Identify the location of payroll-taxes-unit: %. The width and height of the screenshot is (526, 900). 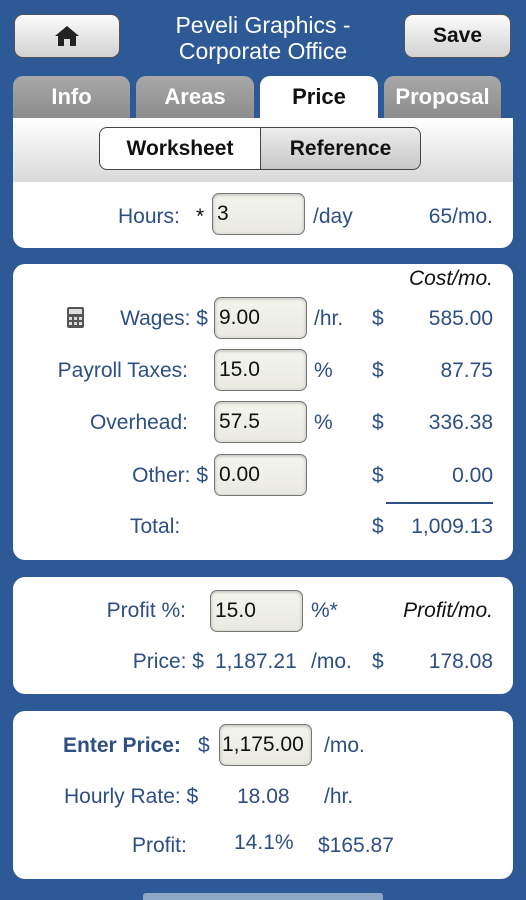
(323, 370).